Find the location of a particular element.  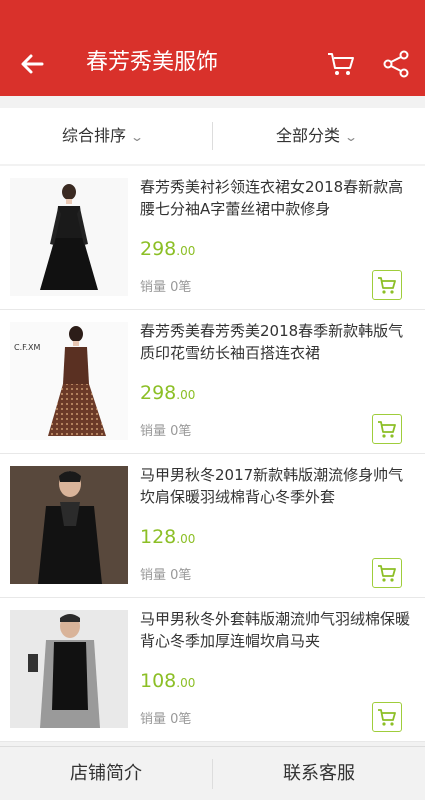

product-name: 马甲男秋冬外套韩版潮流帅气羽绒棉保暖背心冬季加厚连帽坎肩马夹 is located at coordinates (277, 630).